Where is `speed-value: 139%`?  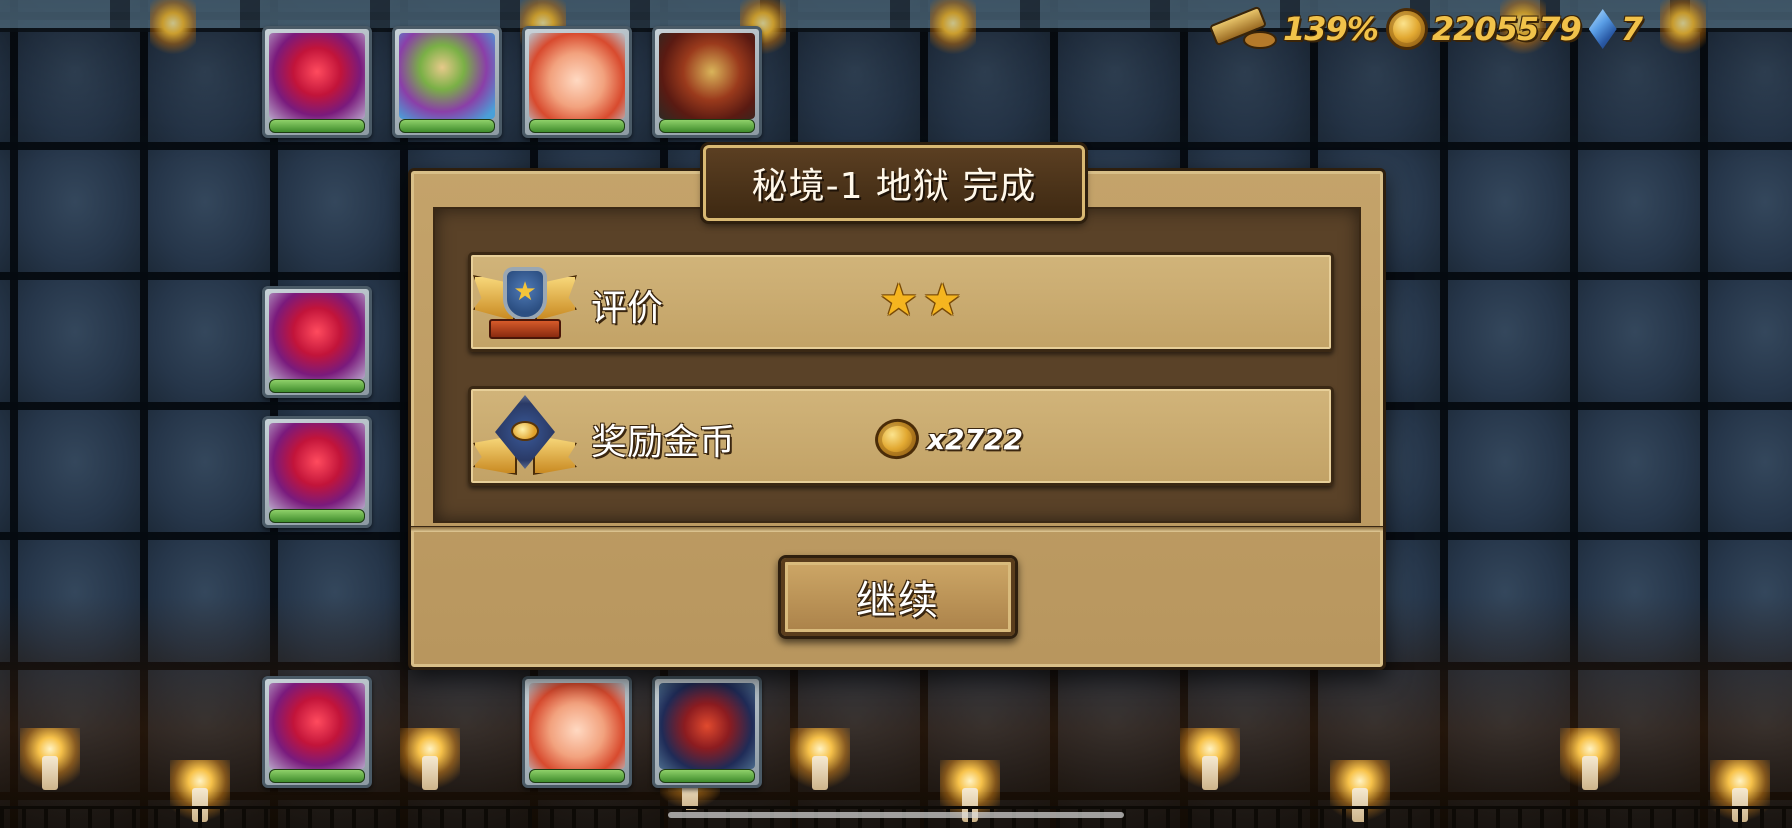 speed-value: 139% is located at coordinates (1331, 29).